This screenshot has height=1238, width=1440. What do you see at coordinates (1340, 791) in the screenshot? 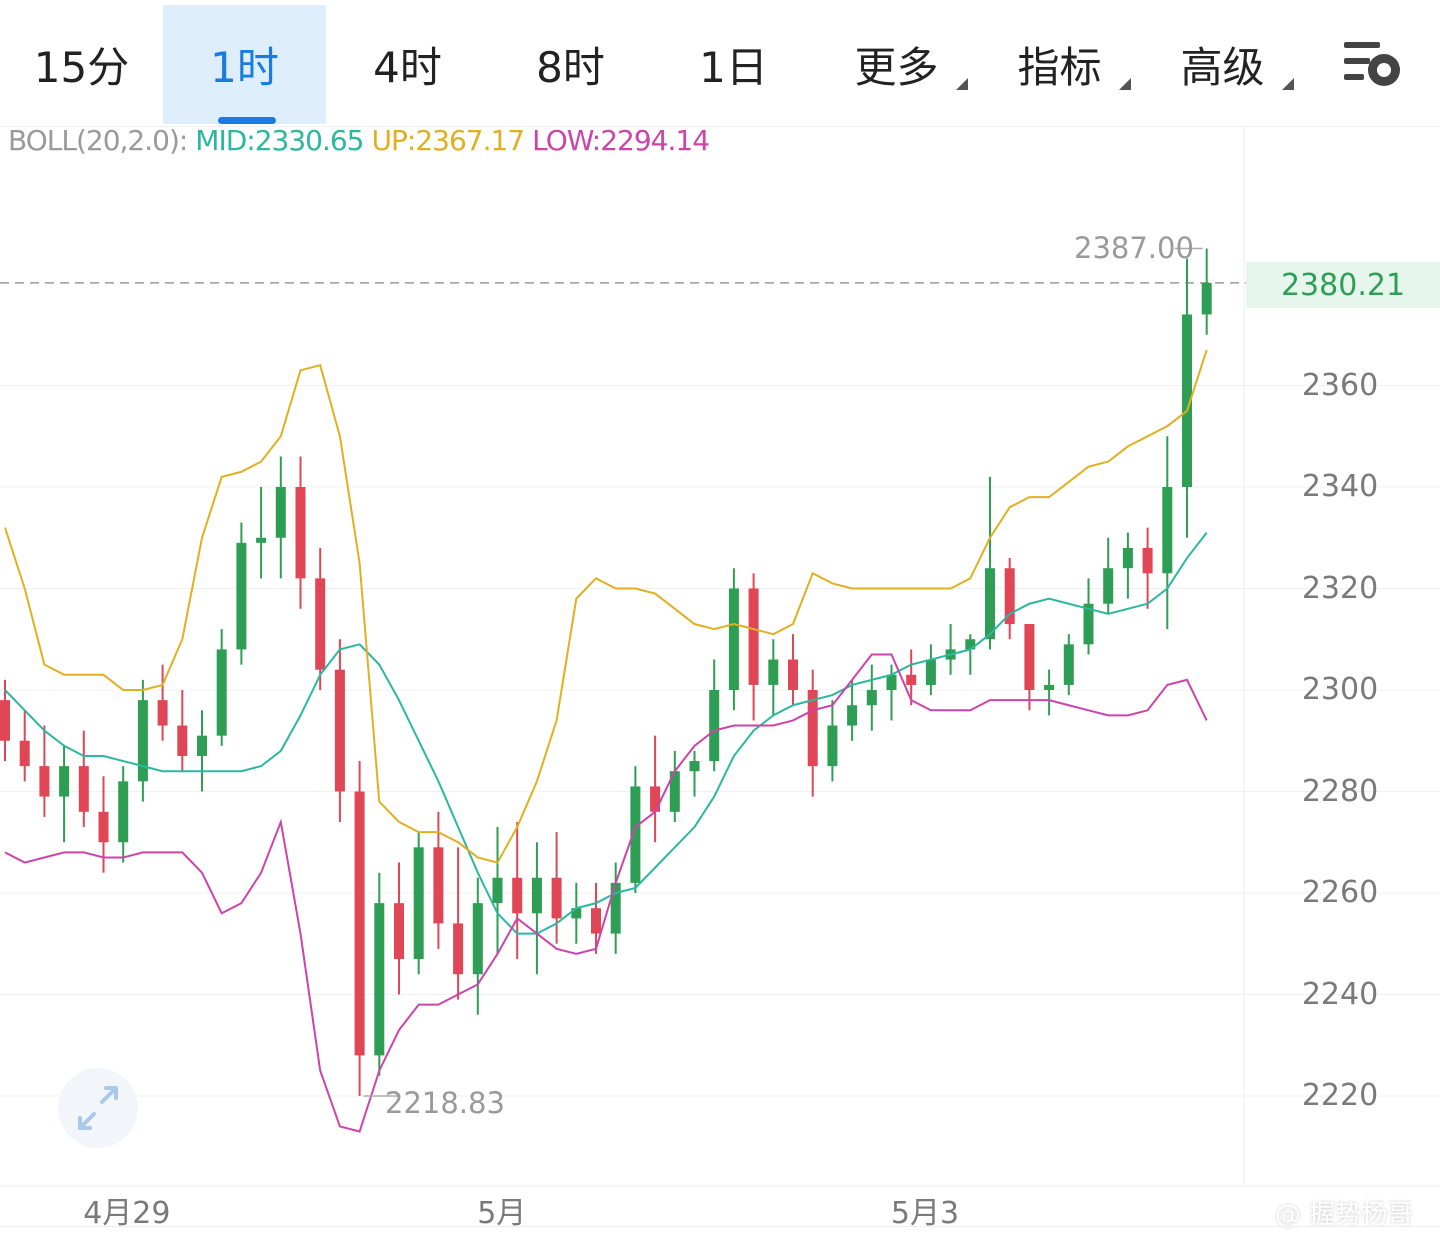
I see `y-tick-label: 2280` at bounding box center [1340, 791].